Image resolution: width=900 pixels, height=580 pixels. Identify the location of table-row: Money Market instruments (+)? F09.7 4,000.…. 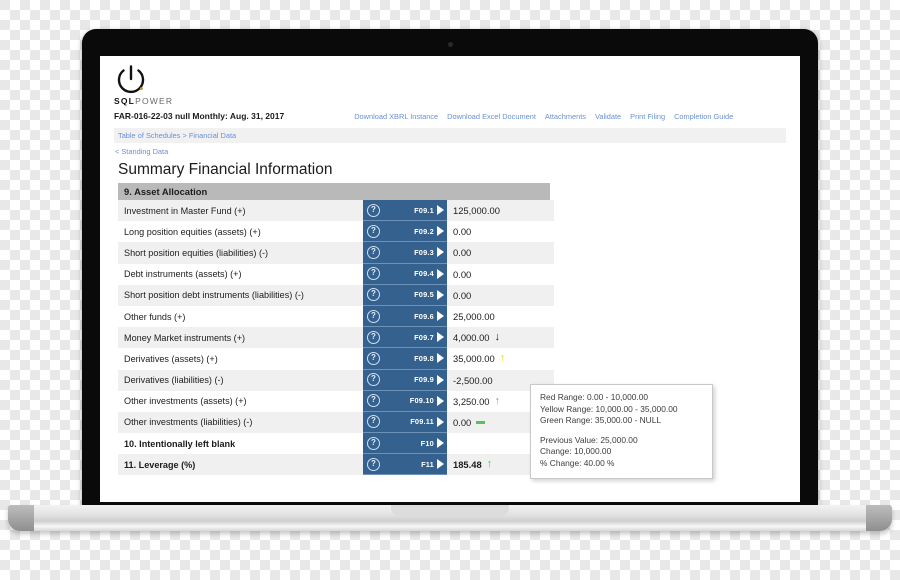
(336, 338).